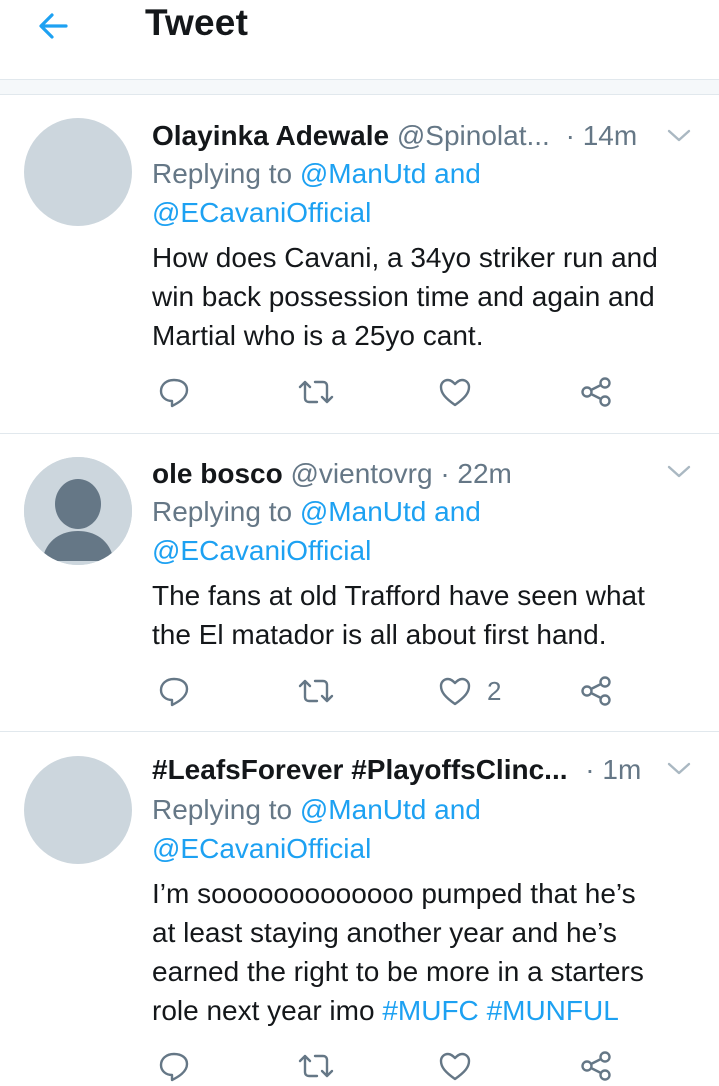 This screenshot has width=719, height=1086. What do you see at coordinates (403, 296) in the screenshot?
I see `tweet-text-line: win back possession time and again and` at bounding box center [403, 296].